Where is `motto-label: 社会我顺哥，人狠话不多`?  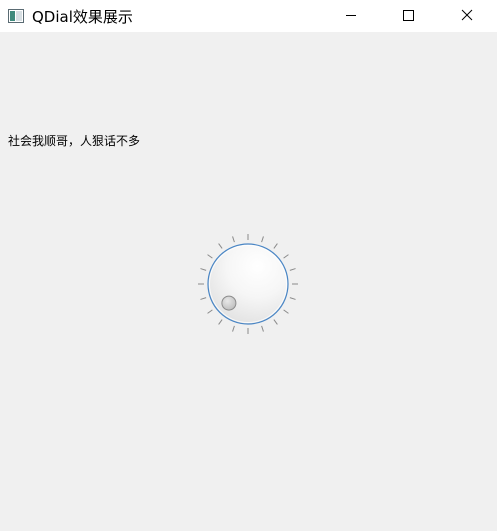 motto-label: 社会我顺哥，人狠话不多 is located at coordinates (74, 141).